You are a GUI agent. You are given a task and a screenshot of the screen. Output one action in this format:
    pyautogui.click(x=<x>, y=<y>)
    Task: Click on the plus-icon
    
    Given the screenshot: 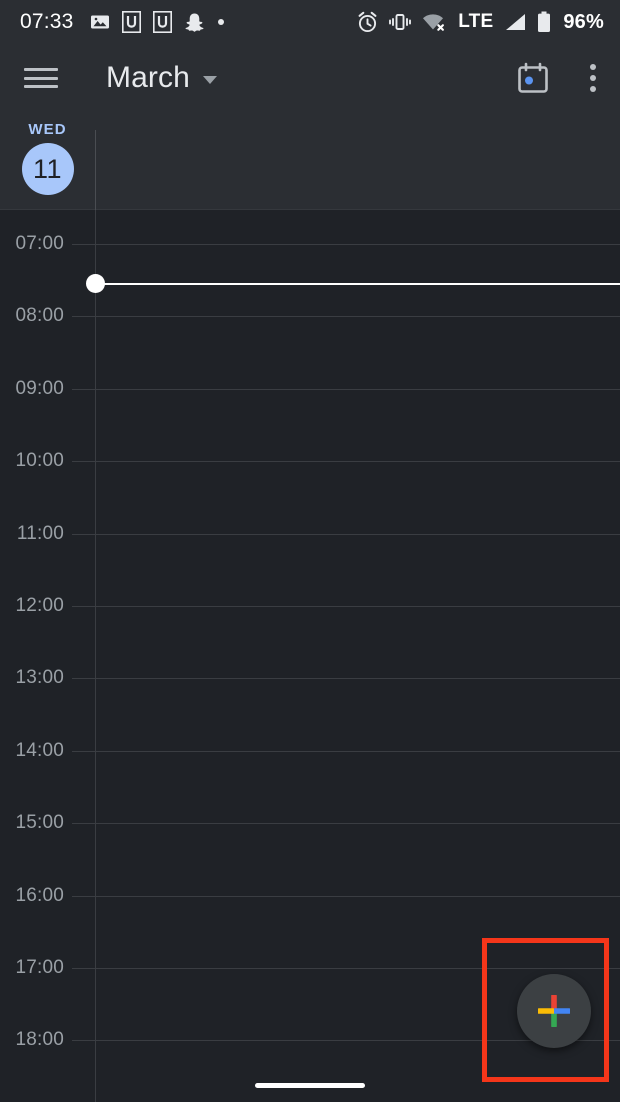 What is the action you would take?
    pyautogui.click(x=554, y=1011)
    